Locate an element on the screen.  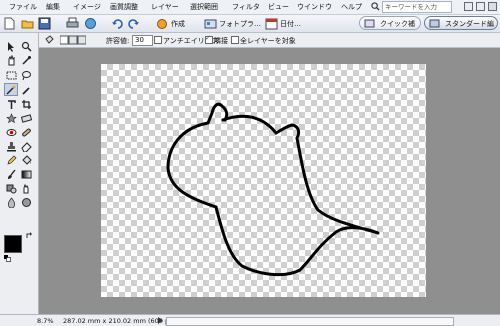
swap-colors-icon is located at coordinates (29, 235).